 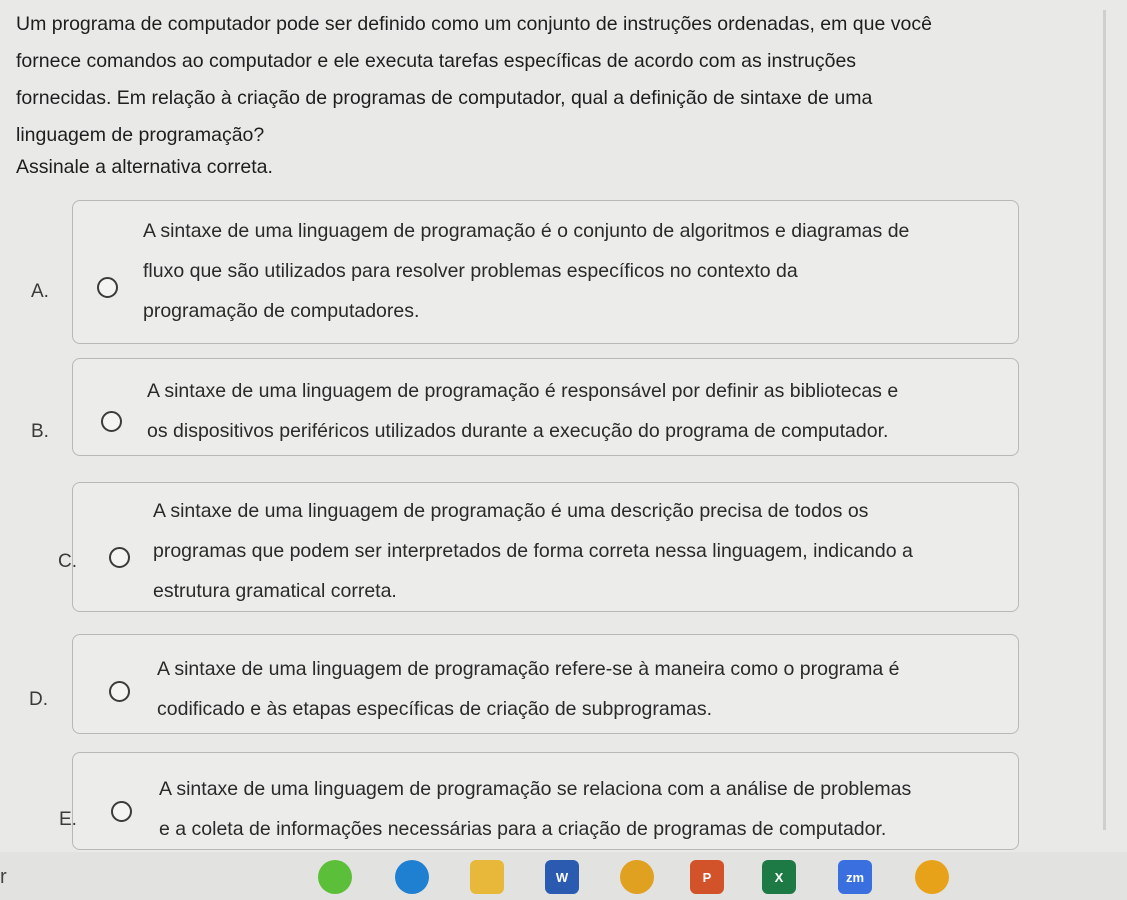 What do you see at coordinates (68, 819) in the screenshot?
I see `option-letter: E.` at bounding box center [68, 819].